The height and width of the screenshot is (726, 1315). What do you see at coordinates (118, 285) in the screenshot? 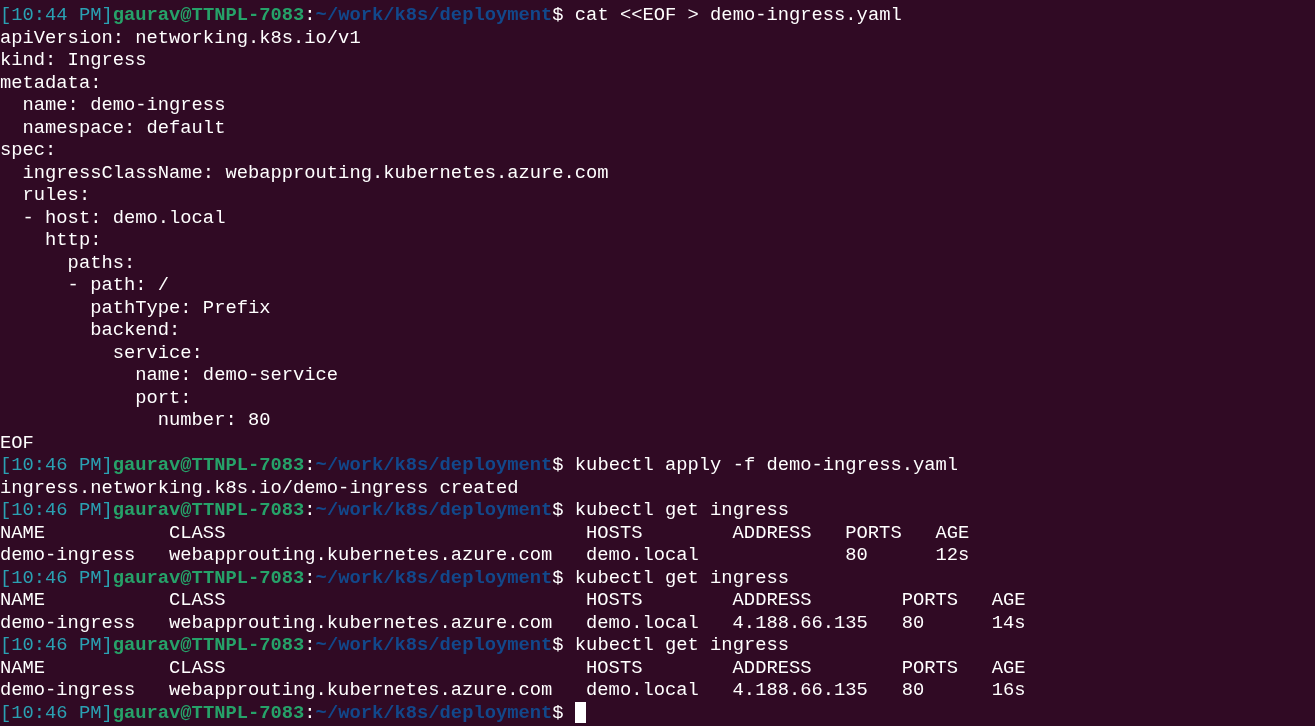
I see `output-line: - path: /` at bounding box center [118, 285].